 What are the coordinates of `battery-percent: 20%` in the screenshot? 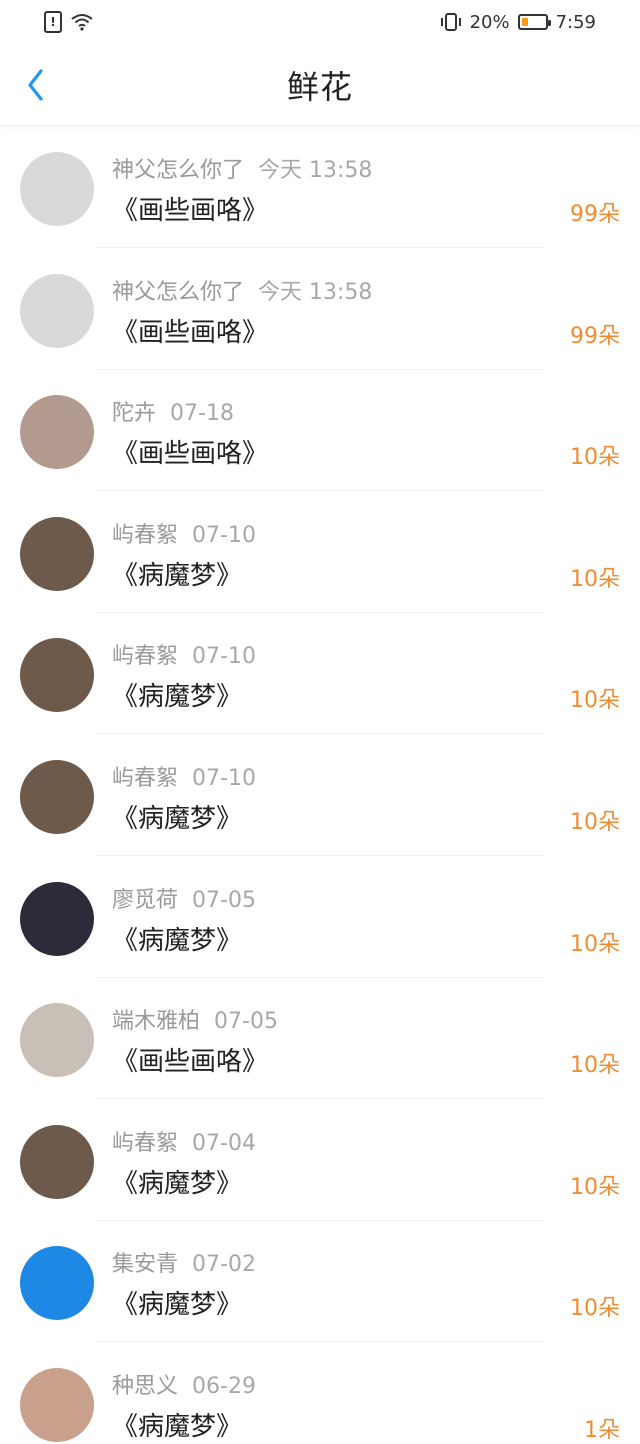 It's located at (489, 22).